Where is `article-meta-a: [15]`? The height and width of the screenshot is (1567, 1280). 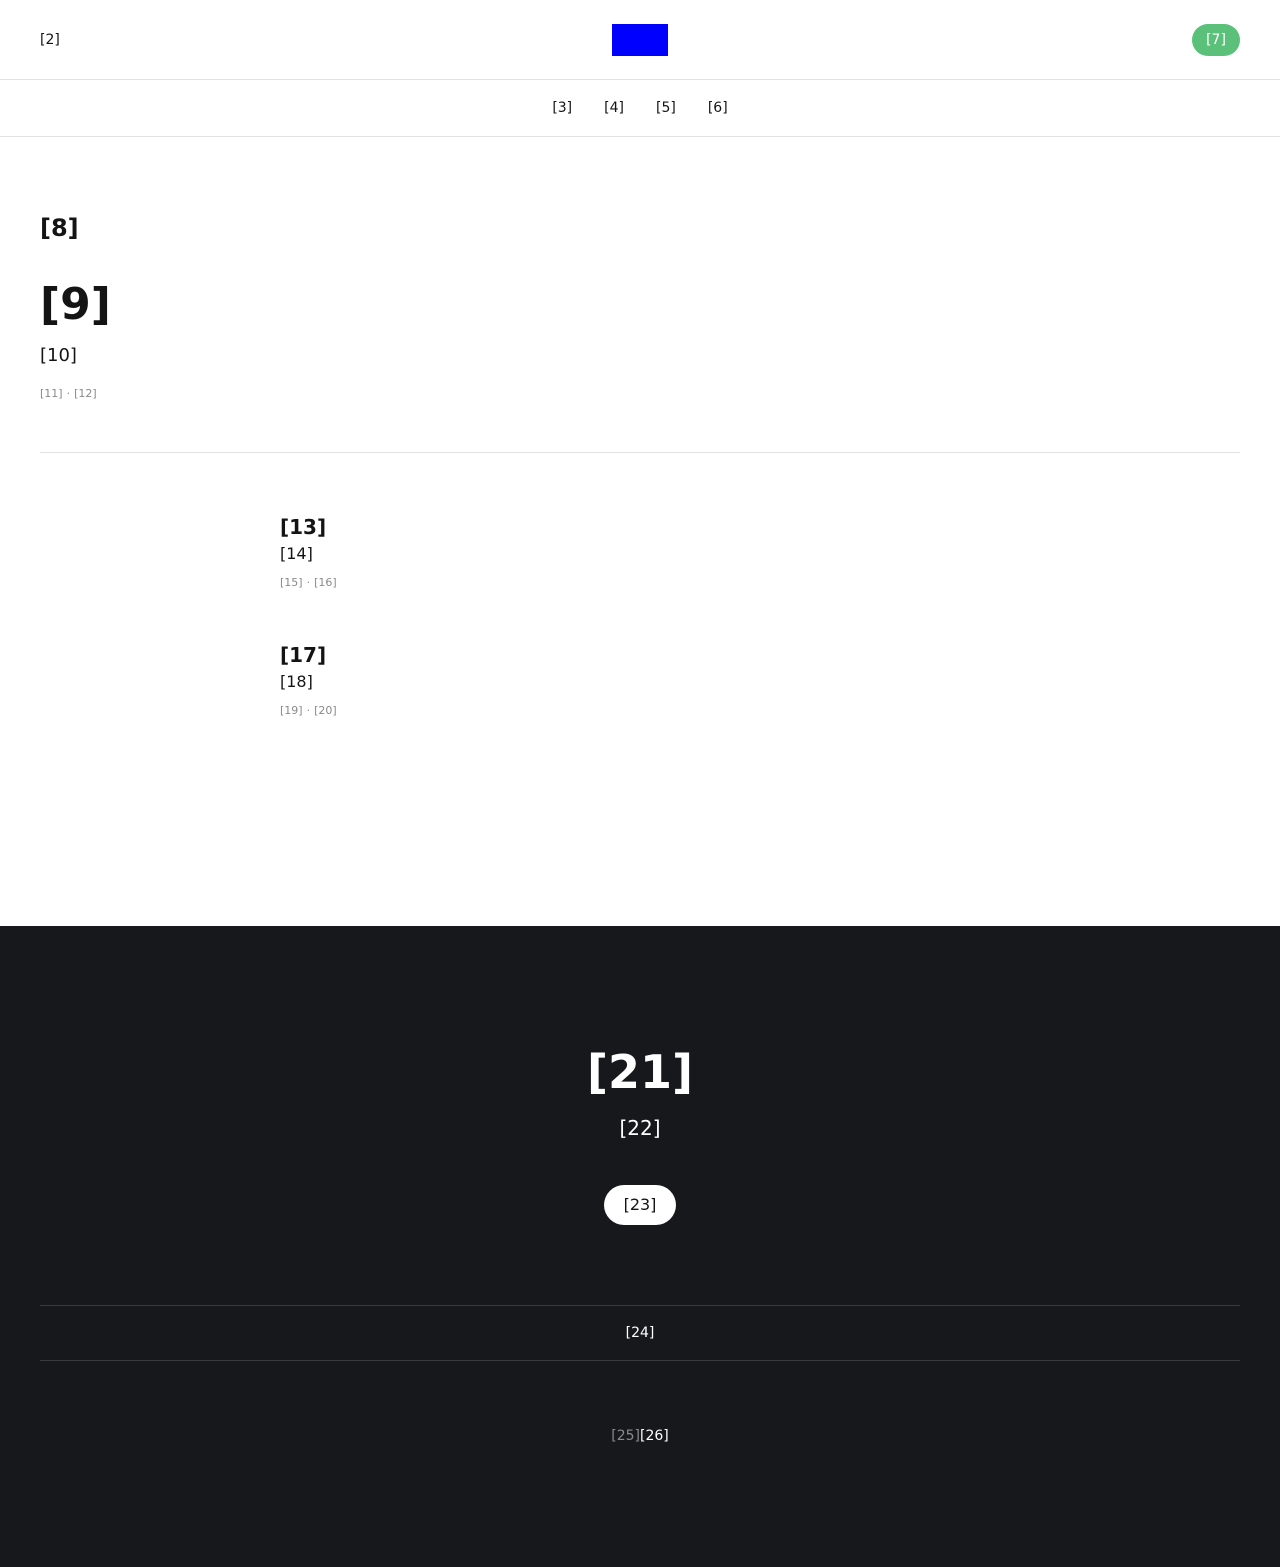 article-meta-a: [15] is located at coordinates (291, 582).